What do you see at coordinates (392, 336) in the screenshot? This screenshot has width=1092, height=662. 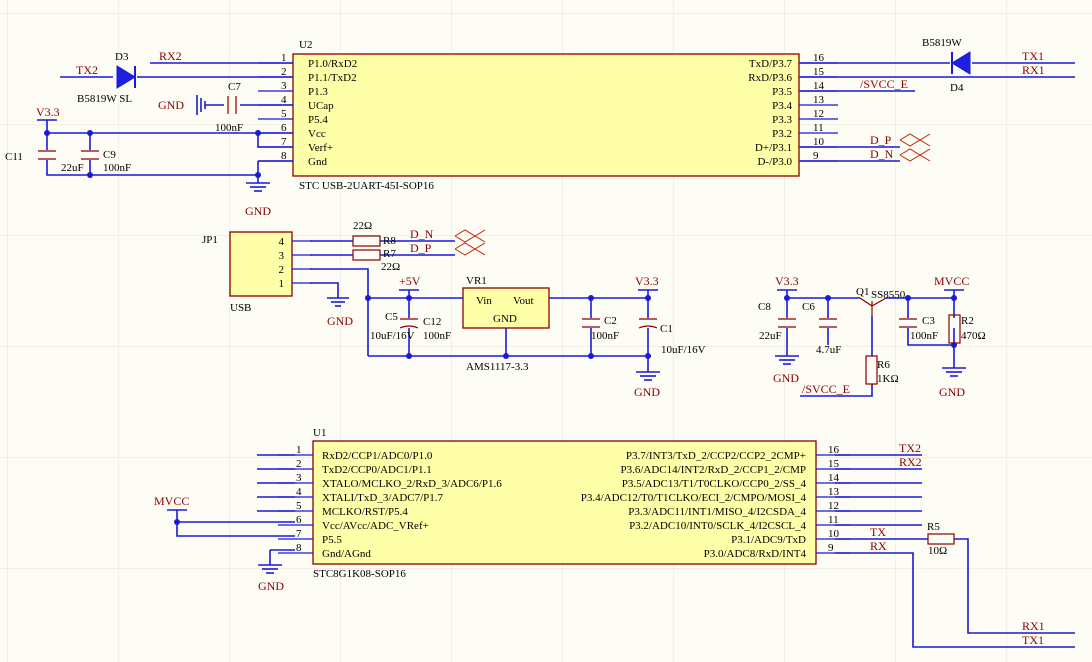 I see `c5-value: 10uF/16V` at bounding box center [392, 336].